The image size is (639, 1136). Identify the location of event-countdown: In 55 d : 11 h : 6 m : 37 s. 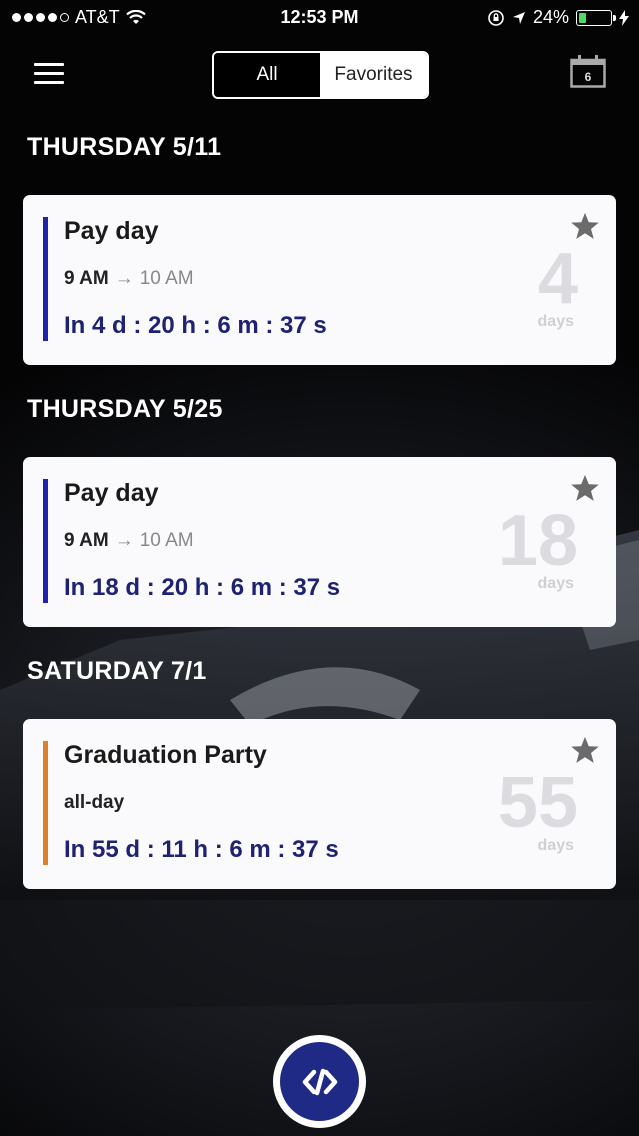
(201, 849).